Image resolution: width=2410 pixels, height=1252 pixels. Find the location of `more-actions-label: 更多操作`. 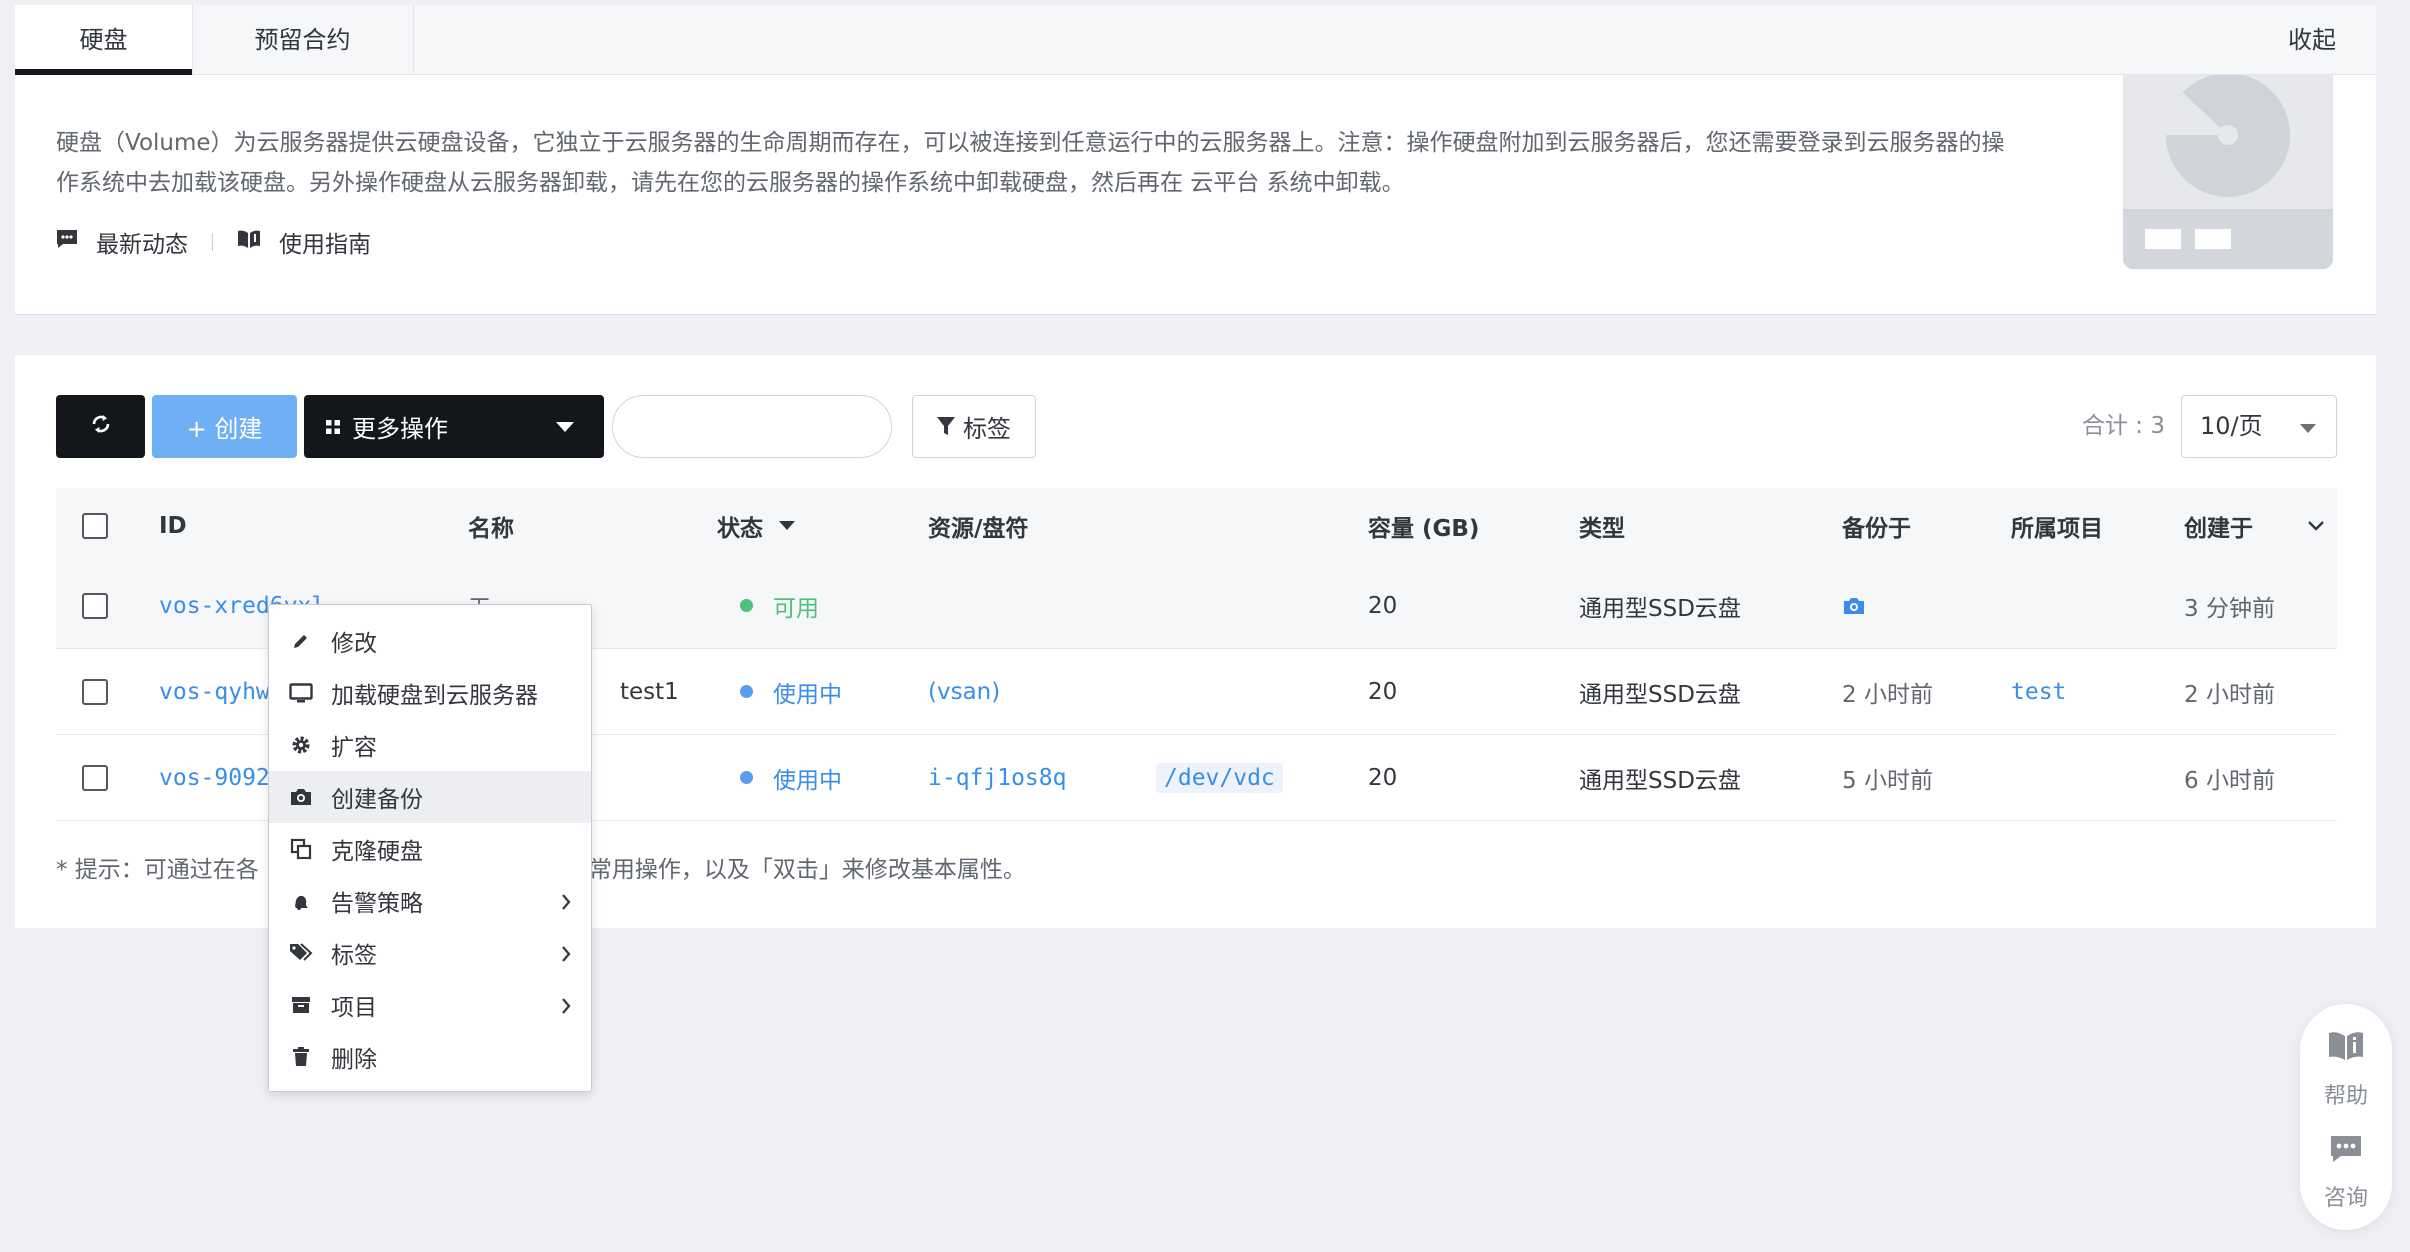

more-actions-label: 更多操作 is located at coordinates (400, 429).